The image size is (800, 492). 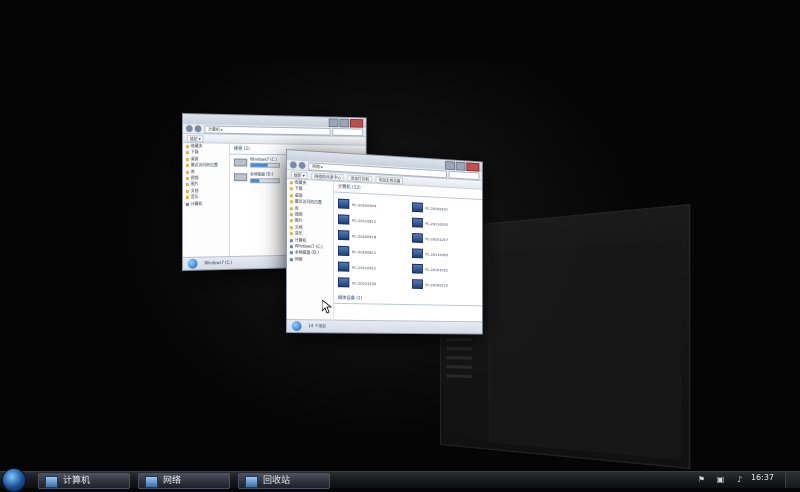 What do you see at coordinates (265, 159) in the screenshot?
I see `drive-c-label: Windows7 (C:)` at bounding box center [265, 159].